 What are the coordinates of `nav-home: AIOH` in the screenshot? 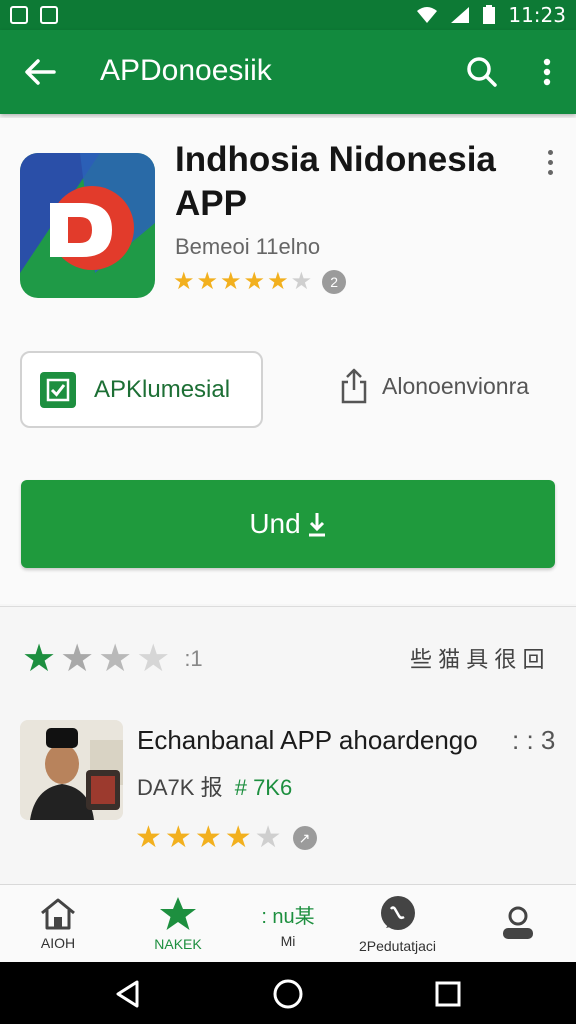 It's located at (58, 924).